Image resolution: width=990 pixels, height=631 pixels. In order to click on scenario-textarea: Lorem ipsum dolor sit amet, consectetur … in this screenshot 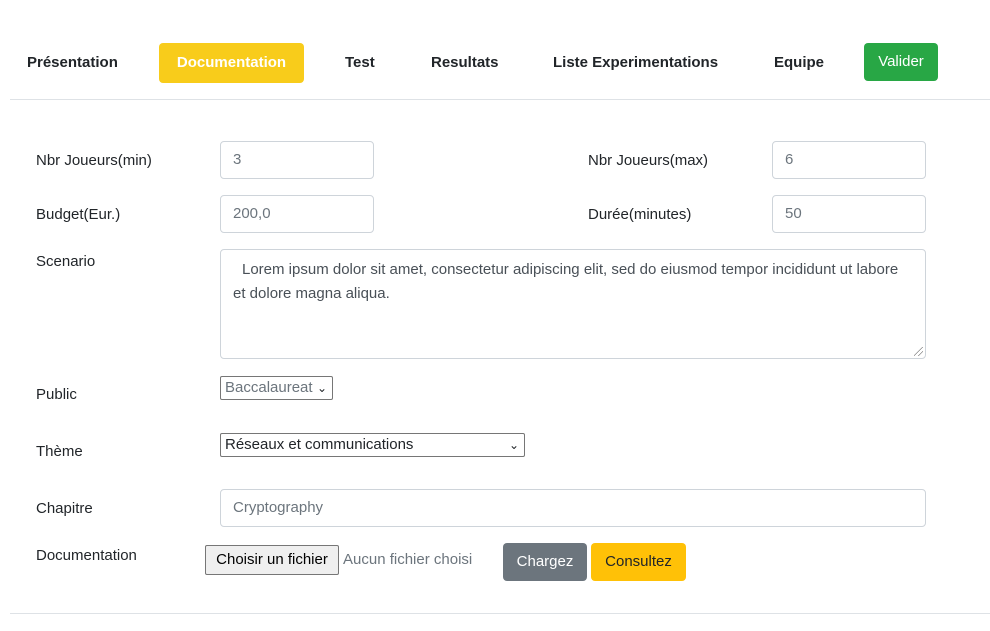, I will do `click(573, 304)`.